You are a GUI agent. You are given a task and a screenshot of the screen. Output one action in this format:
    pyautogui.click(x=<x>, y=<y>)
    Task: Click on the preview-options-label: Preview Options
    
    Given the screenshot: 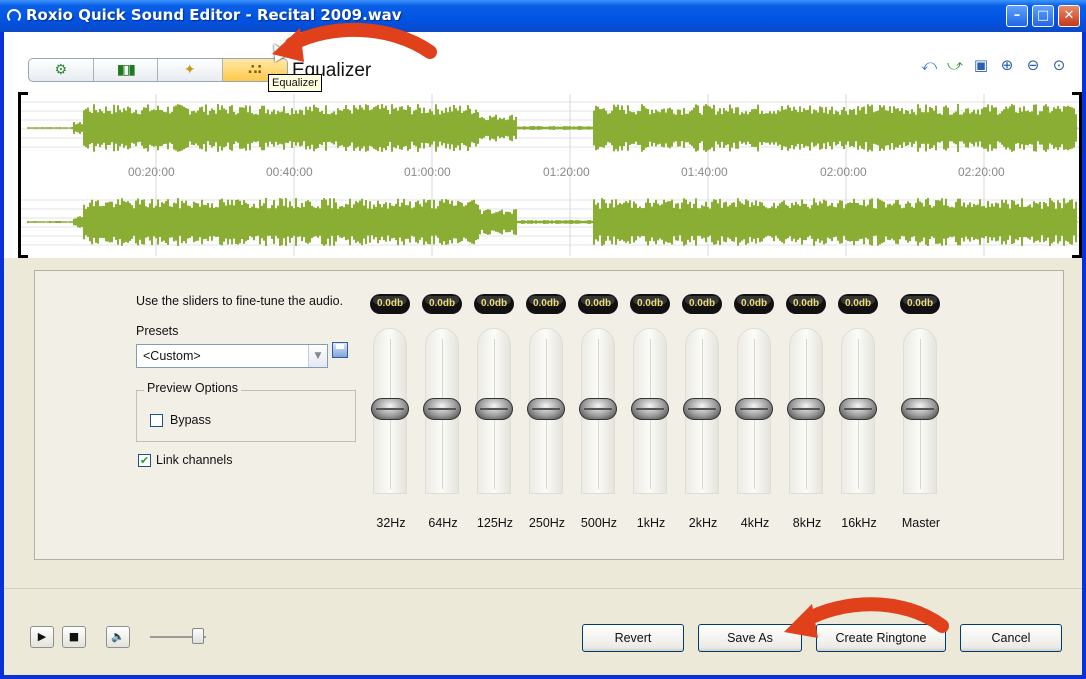 What is the action you would take?
    pyautogui.click(x=193, y=388)
    